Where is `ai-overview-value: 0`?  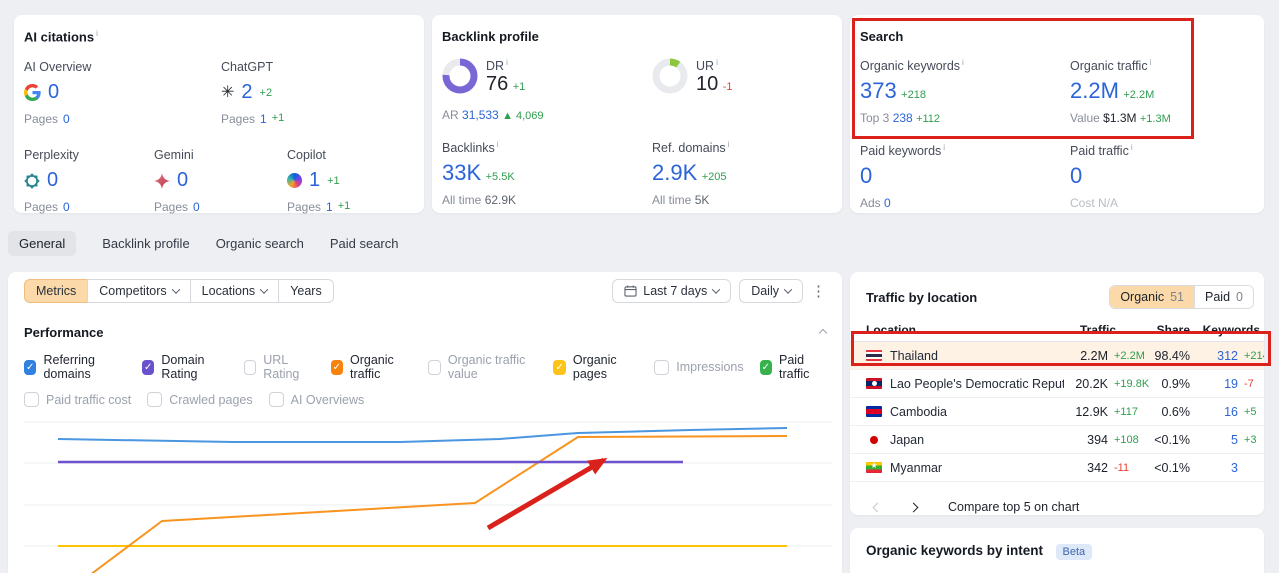 ai-overview-value: 0 is located at coordinates (53, 92).